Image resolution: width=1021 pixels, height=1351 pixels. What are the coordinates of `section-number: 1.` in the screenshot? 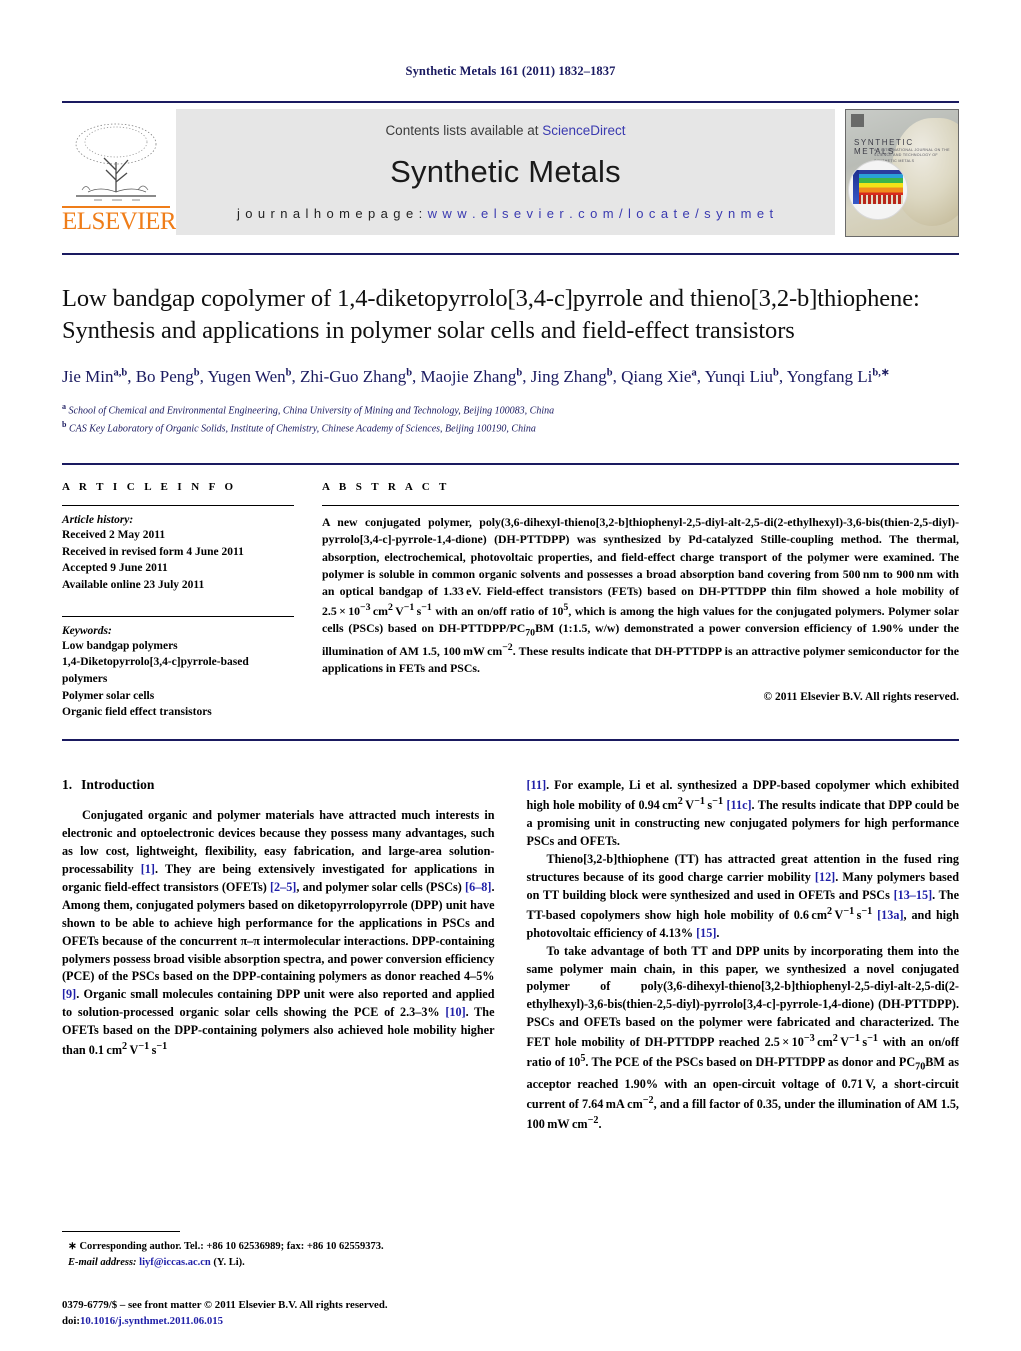 It's located at (67, 785).